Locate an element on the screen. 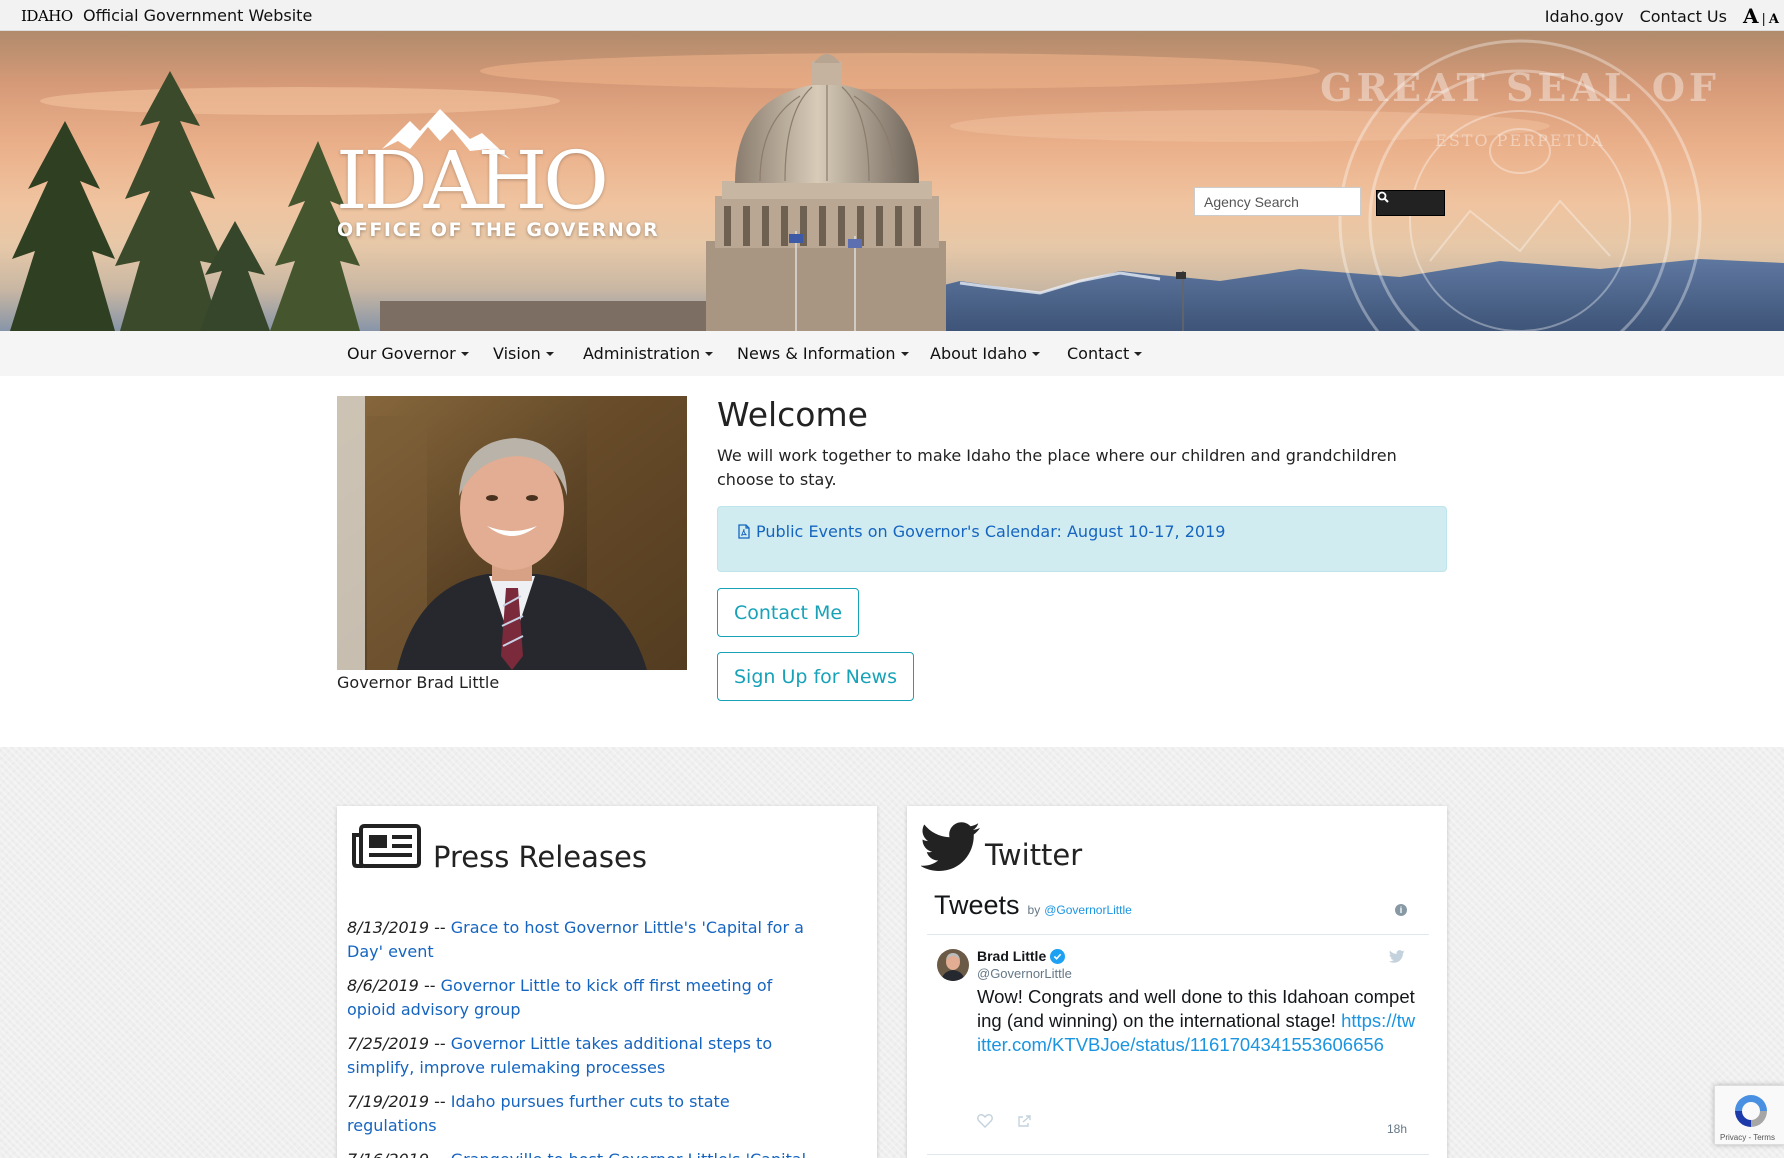 Image resolution: width=1784 pixels, height=1158 pixels. office-of-governor-subtitle: OFFICE OF THE GOVERNOR is located at coordinates (498, 230).